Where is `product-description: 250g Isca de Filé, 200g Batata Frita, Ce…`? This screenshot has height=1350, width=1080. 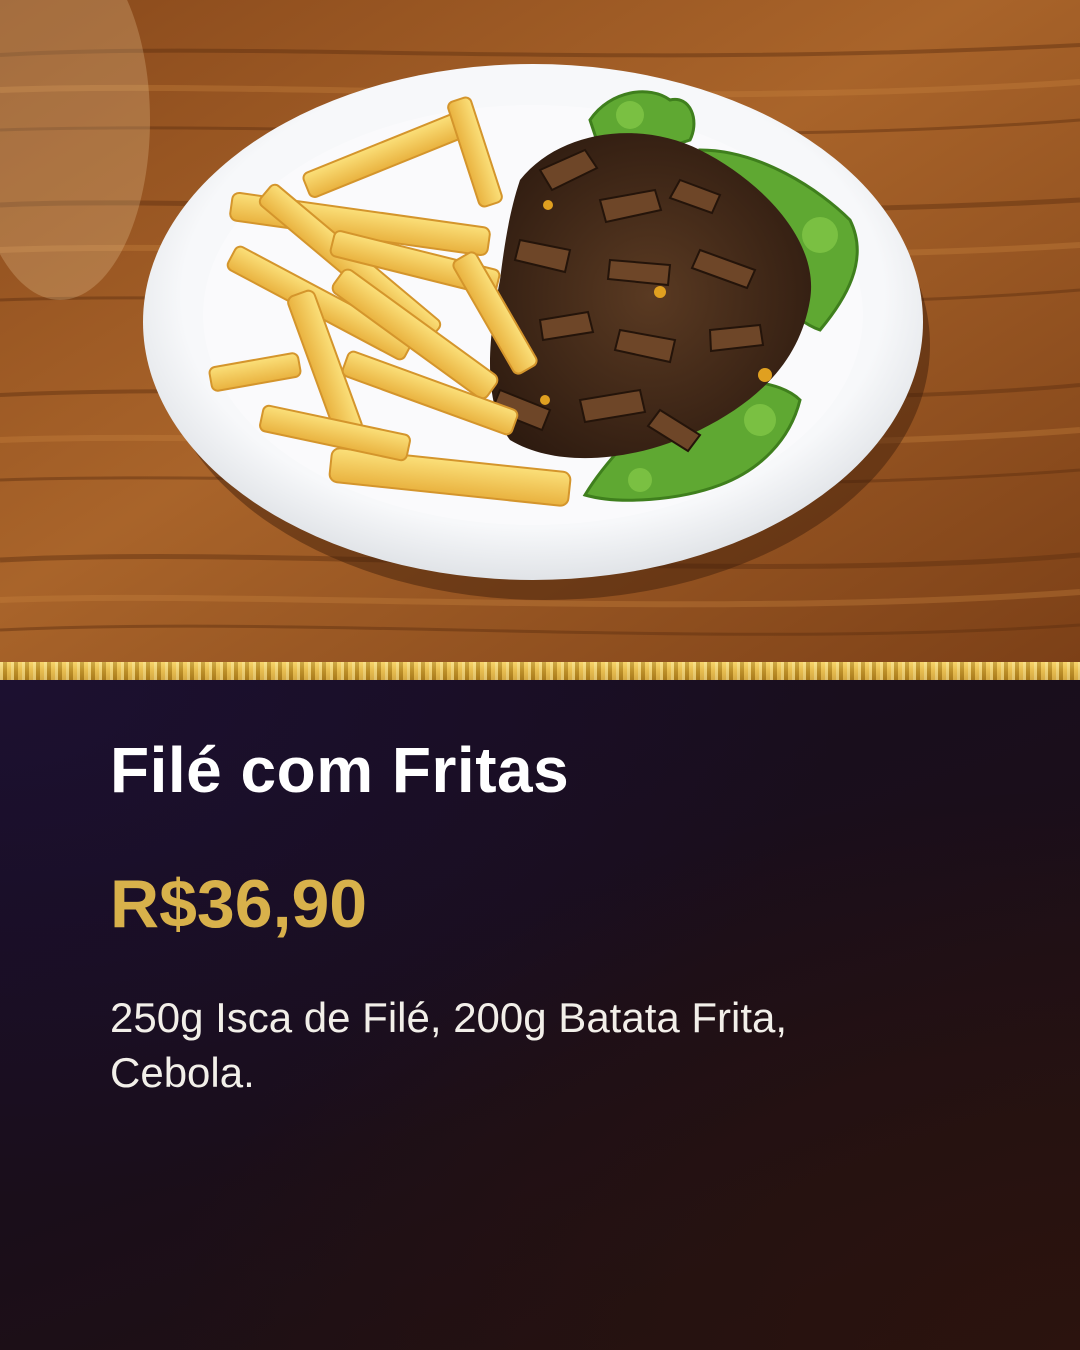 product-description: 250g Isca de Filé, 200g Batata Frita, Ce… is located at coordinates (449, 1045).